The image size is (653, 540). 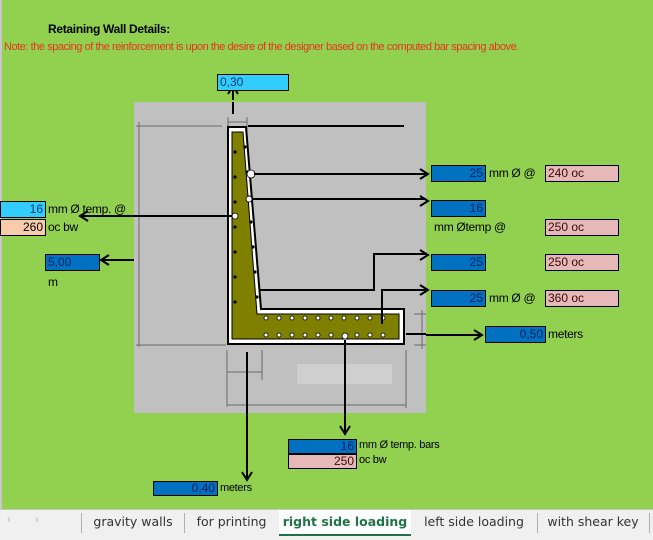 I want to click on left-temp-spacing-cell: 260, so click(x=23, y=227).